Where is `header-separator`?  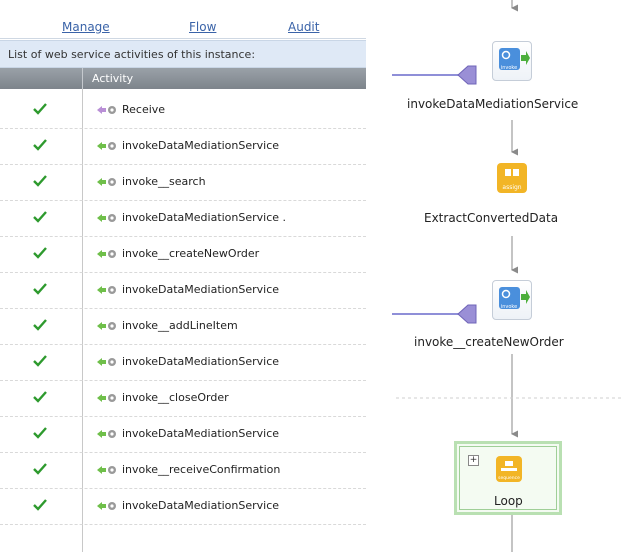 header-separator is located at coordinates (82, 78).